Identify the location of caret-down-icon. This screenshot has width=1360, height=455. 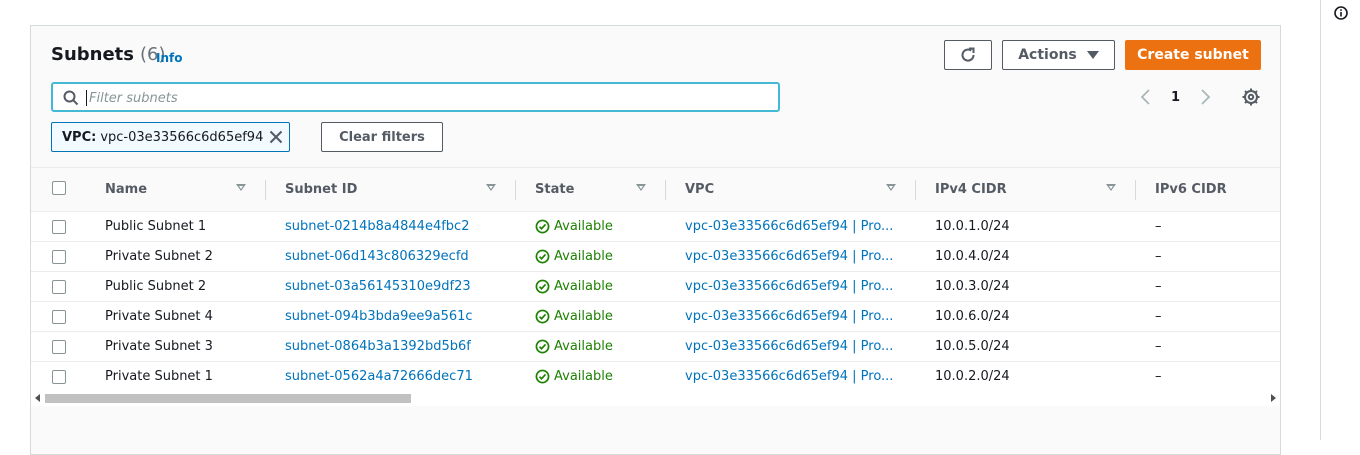
(1092, 55).